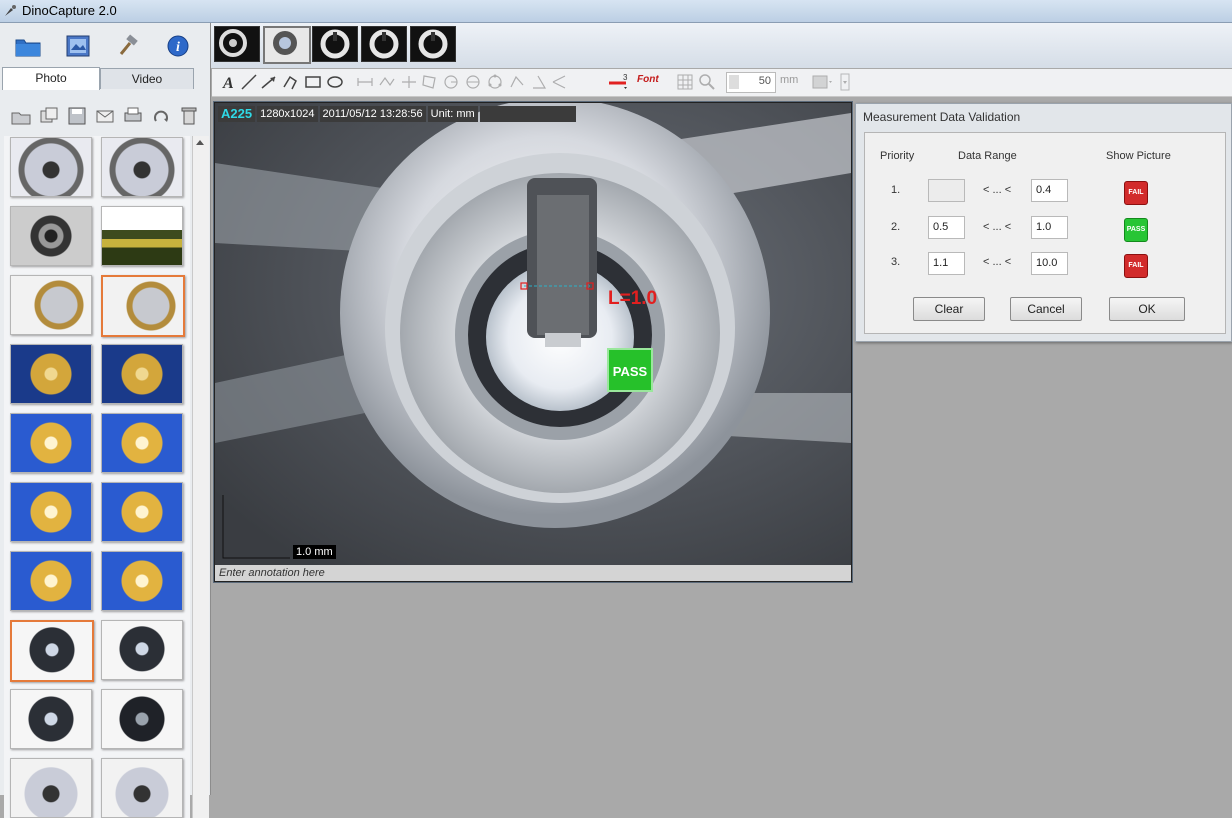  I want to click on line-width-value: 3, so click(625, 77).